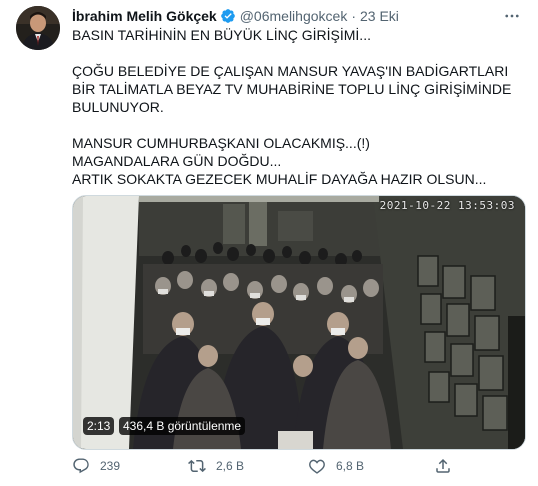 The image size is (538, 486). I want to click on more-dots-icon, so click(512, 16).